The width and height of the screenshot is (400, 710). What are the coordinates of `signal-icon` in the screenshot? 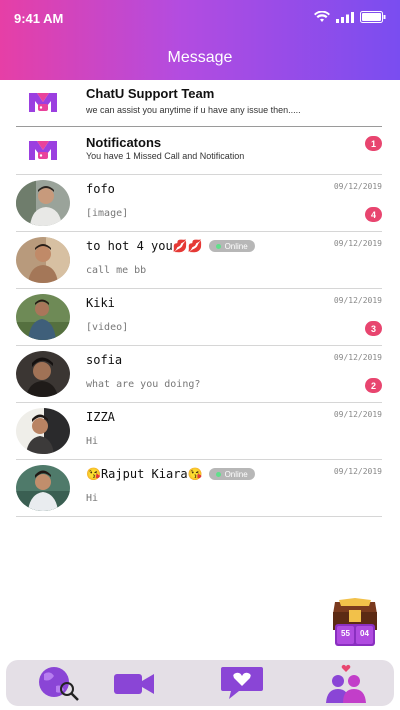 It's located at (345, 17).